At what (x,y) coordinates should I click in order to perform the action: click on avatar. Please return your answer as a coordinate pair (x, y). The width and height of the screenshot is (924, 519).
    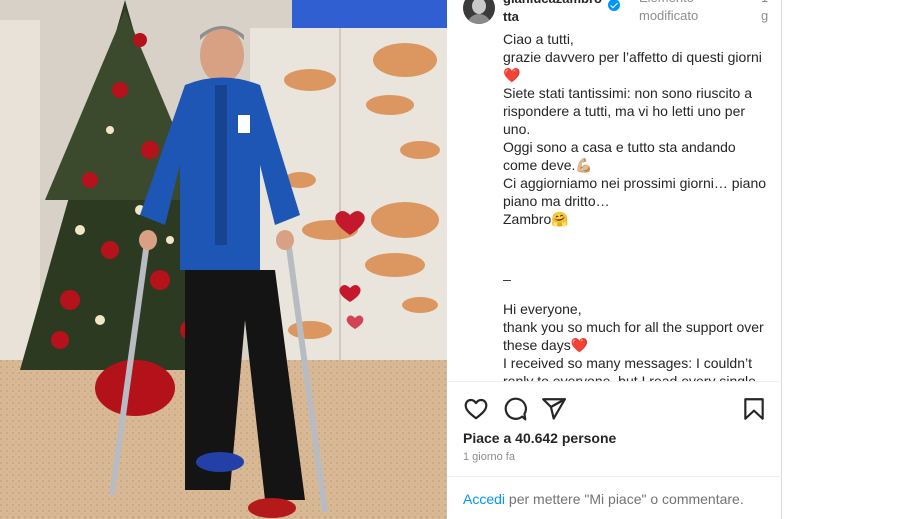
    Looking at the image, I should click on (479, 12).